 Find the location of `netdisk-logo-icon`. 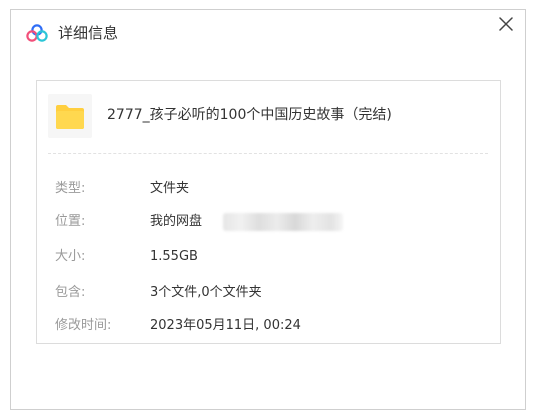

netdisk-logo-icon is located at coordinates (37, 33).